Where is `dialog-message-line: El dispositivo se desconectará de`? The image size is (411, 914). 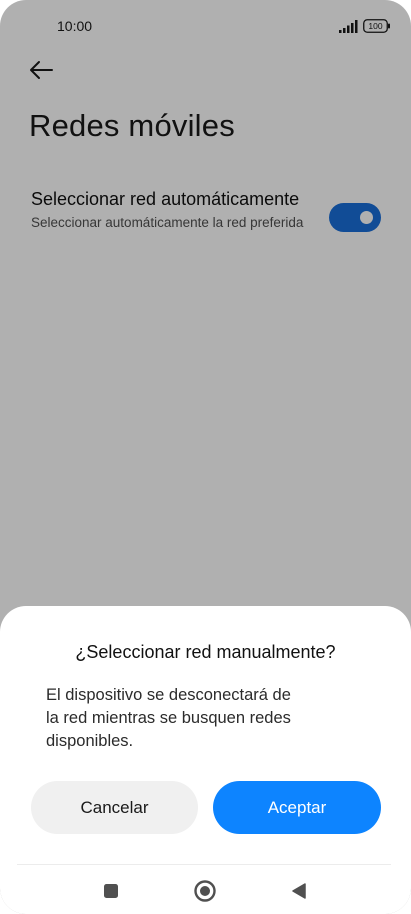
dialog-message-line: El dispositivo se desconectará de is located at coordinates (168, 695).